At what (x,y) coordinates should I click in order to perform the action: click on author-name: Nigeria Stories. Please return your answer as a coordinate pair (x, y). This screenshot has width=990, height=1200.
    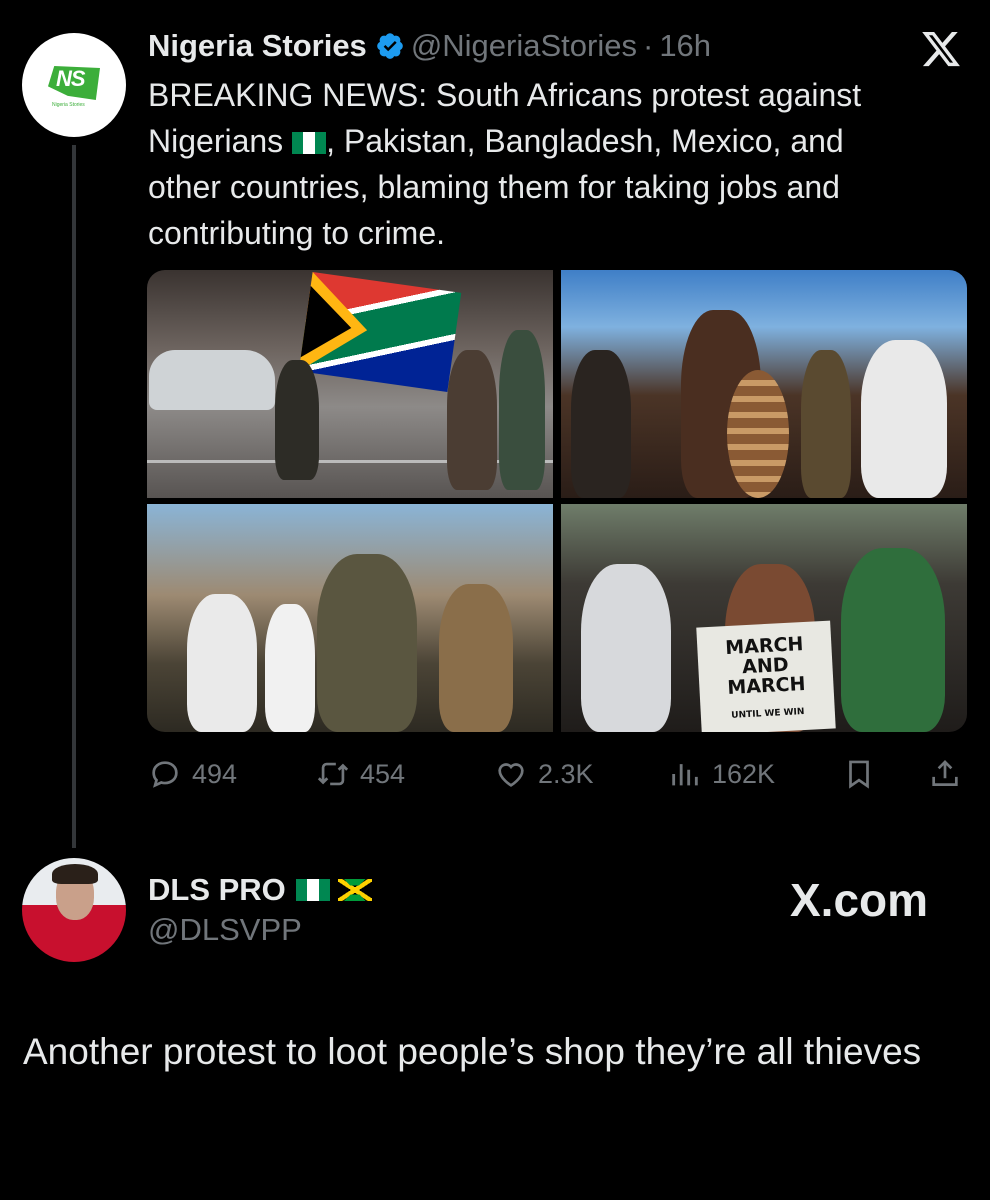
    Looking at the image, I should click on (257, 46).